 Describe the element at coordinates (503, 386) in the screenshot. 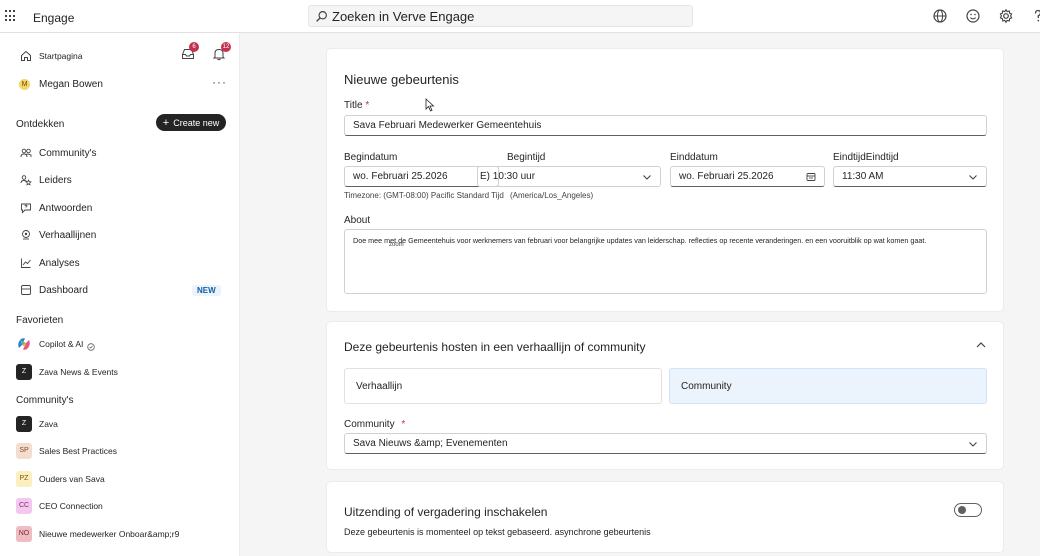

I see `option-storyline: Verhaallijn` at that location.